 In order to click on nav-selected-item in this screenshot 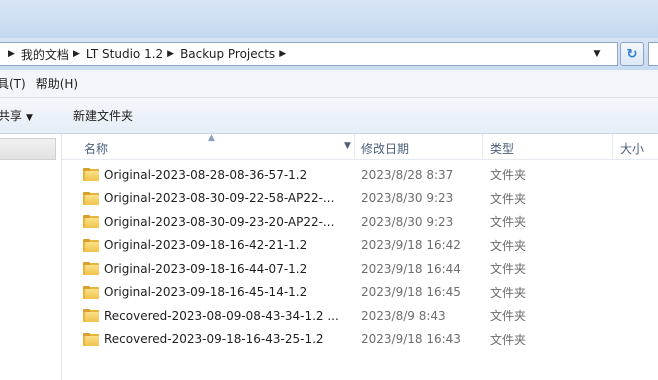, I will do `click(28, 149)`.